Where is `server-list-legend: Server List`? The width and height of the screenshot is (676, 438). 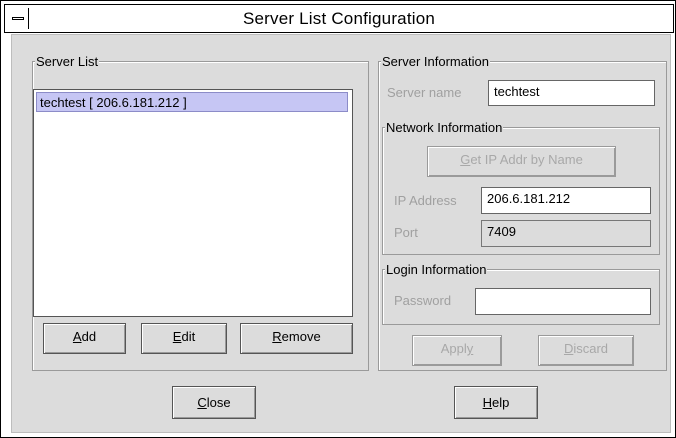
server-list-legend: Server List is located at coordinates (67, 61).